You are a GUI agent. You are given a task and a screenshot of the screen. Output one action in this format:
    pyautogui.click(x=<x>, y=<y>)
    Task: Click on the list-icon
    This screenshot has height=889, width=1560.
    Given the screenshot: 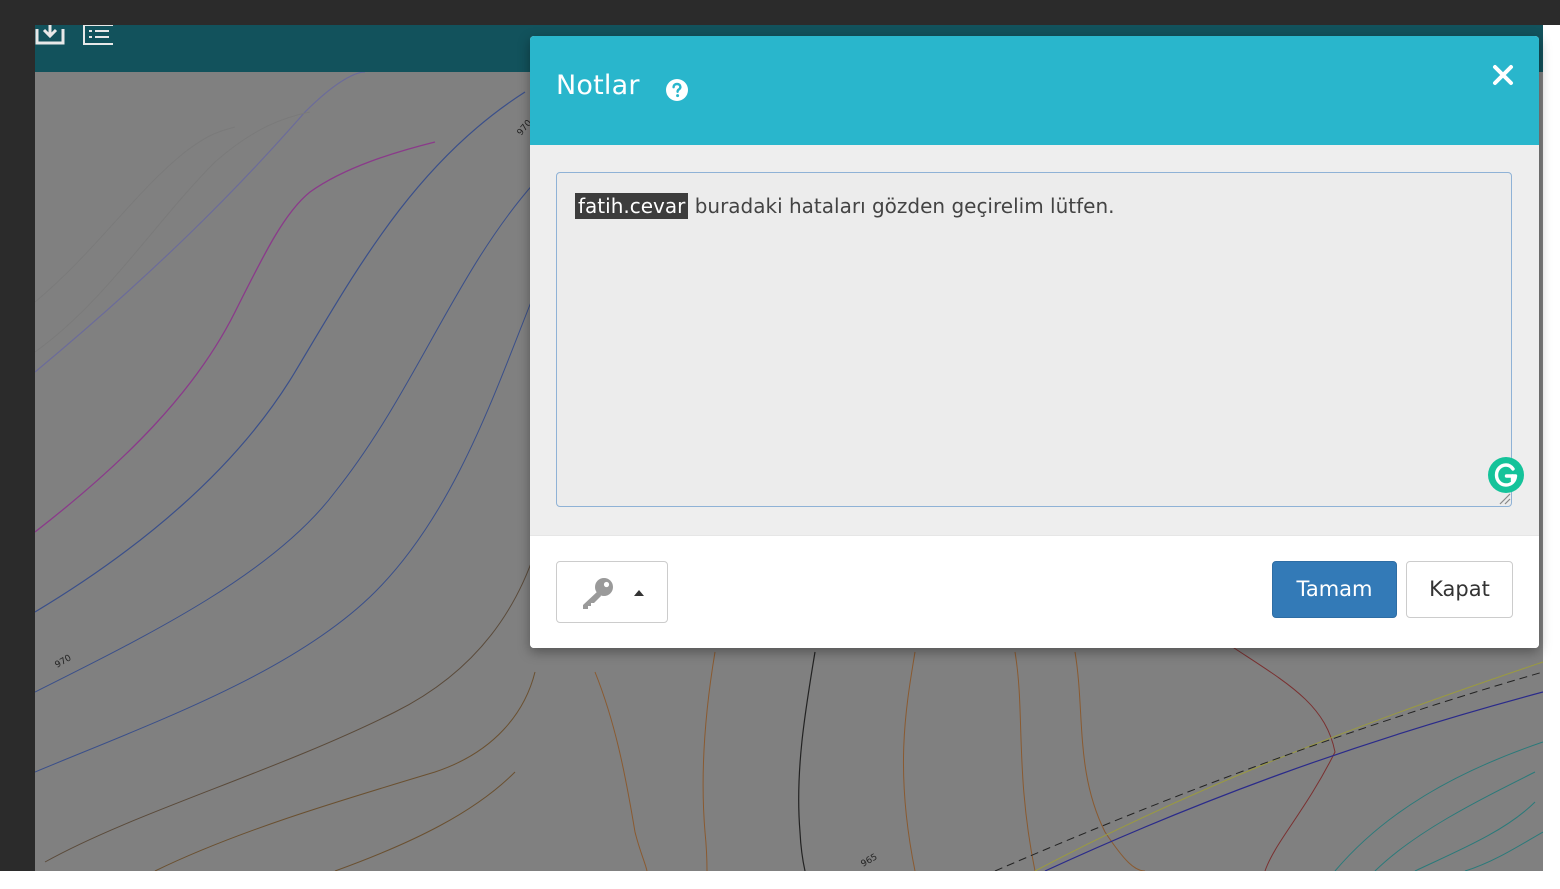 What is the action you would take?
    pyautogui.click(x=98, y=35)
    